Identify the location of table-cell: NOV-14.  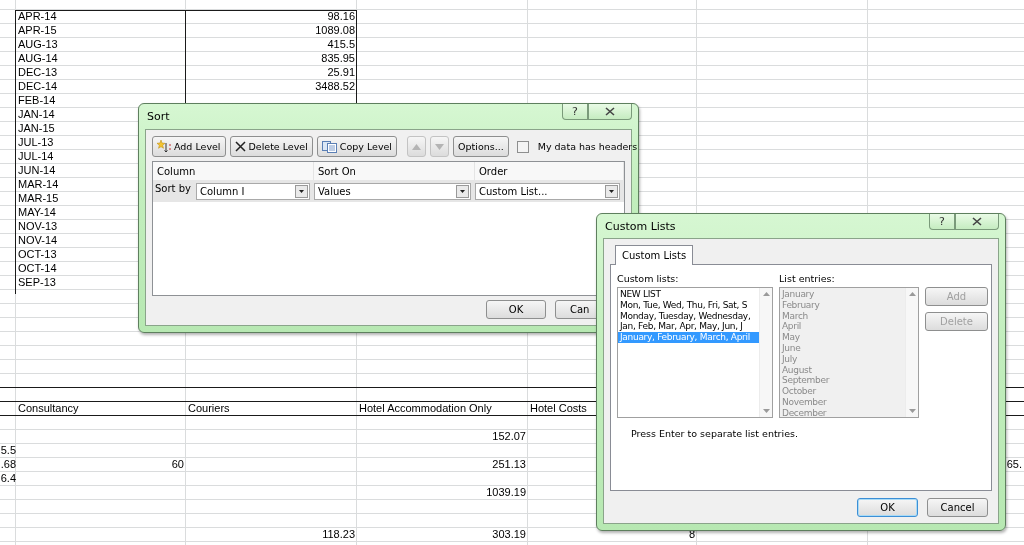
(38, 240).